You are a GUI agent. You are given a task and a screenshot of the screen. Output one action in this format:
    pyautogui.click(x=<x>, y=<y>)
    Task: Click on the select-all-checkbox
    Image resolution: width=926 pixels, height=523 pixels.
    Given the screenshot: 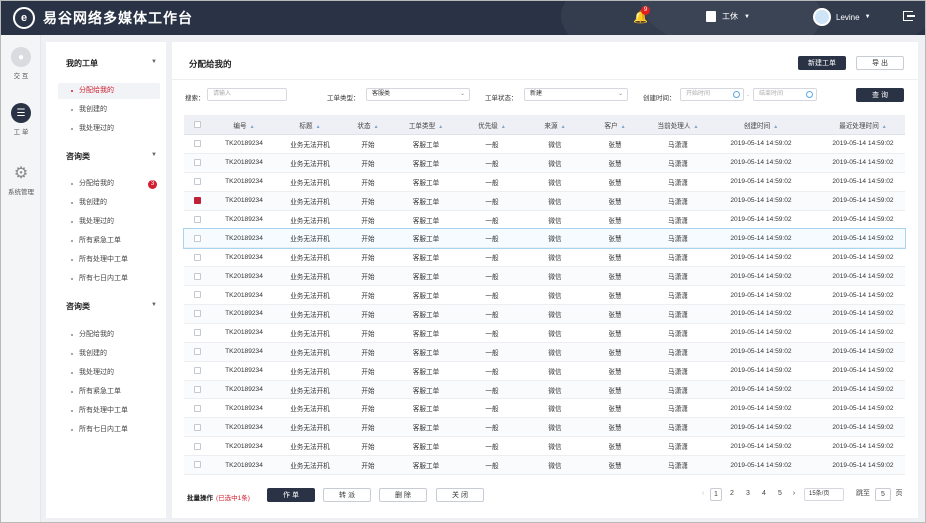 What is the action you would take?
    pyautogui.click(x=197, y=124)
    